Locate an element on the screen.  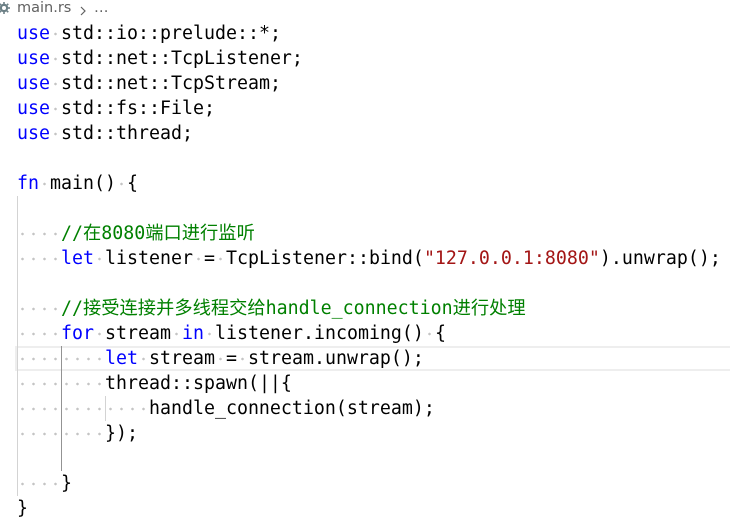
comment-text: //在8080端口进行监听 is located at coordinates (158, 233).